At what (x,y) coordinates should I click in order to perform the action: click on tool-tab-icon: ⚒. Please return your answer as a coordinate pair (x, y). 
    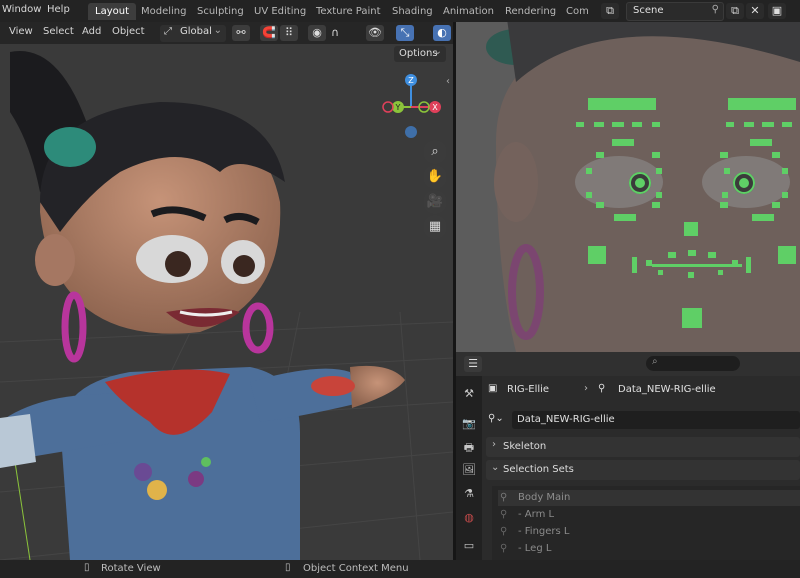
    Looking at the image, I should click on (469, 394).